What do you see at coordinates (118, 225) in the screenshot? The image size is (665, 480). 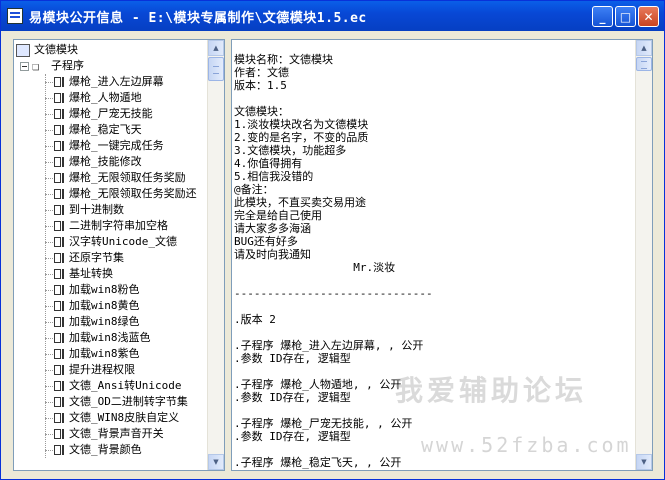 I see `tree-item-label: 二进制字符串加空格` at bounding box center [118, 225].